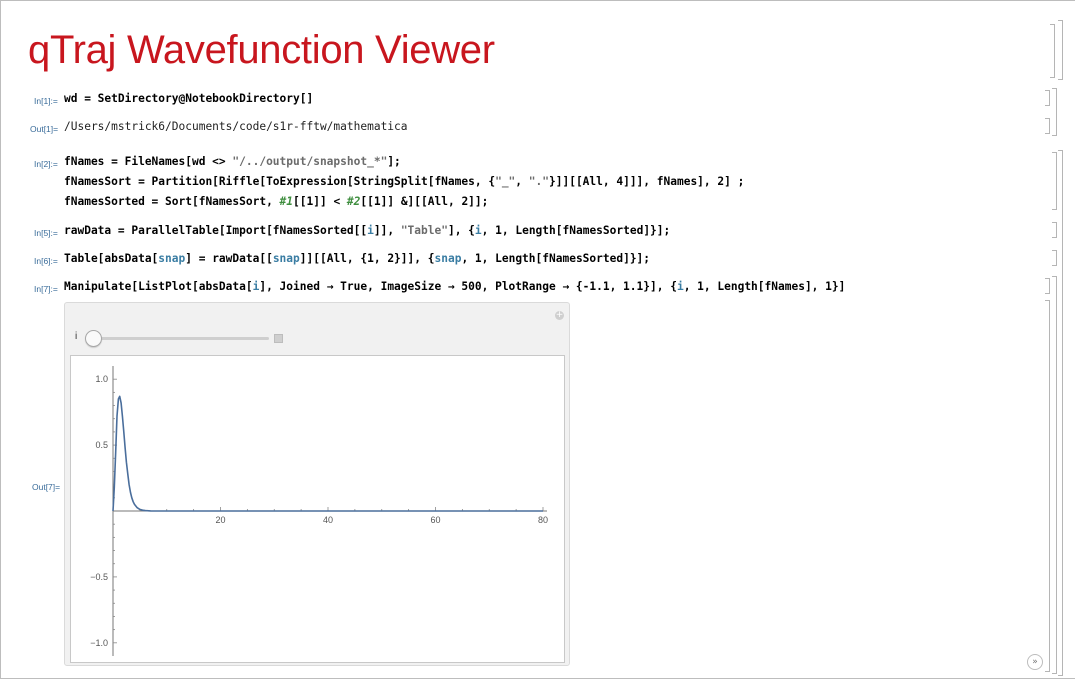 This screenshot has width=1076, height=679. I want to click on x-tick-label: 20, so click(220, 520).